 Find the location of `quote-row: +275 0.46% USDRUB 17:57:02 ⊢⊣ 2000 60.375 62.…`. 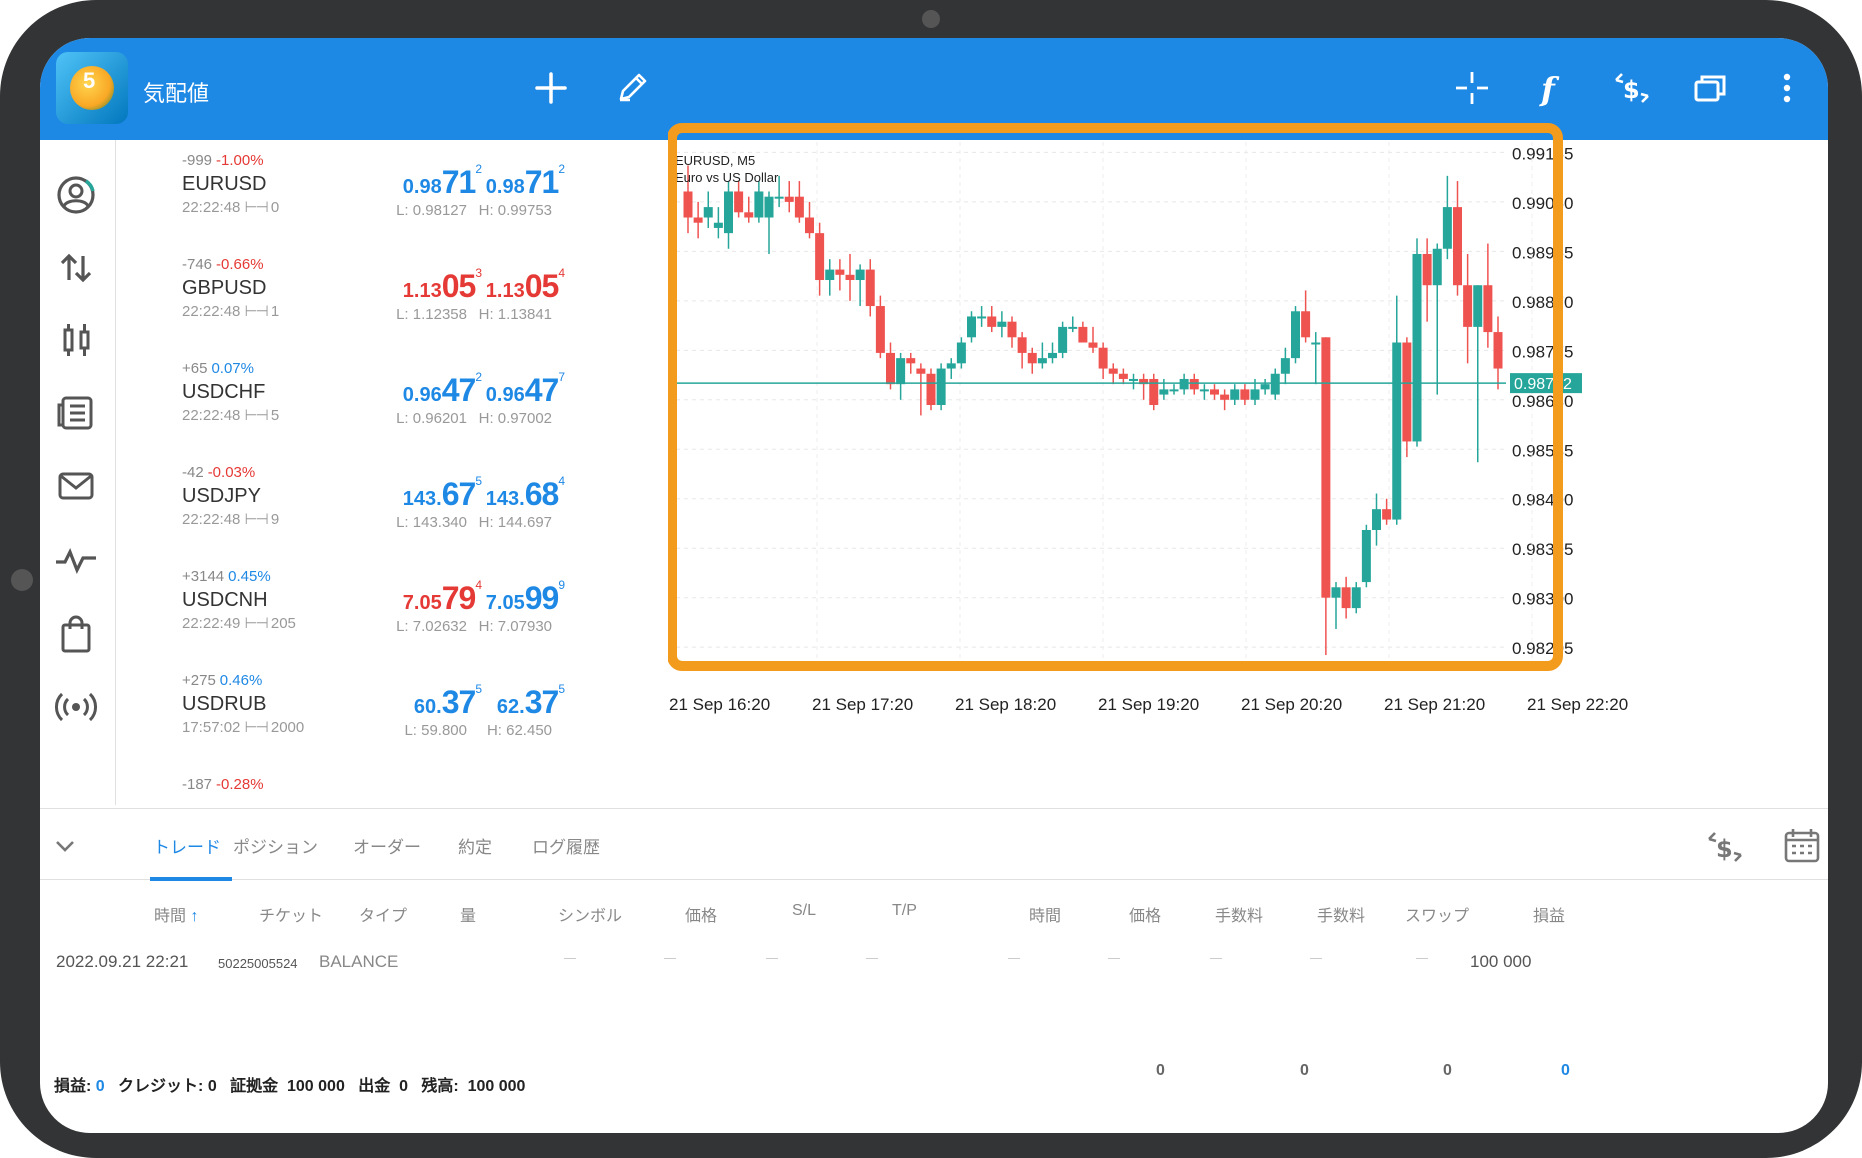

quote-row: +275 0.46% USDRUB 17:57:02 ⊢⊣ 2000 60.375 62.… is located at coordinates (405, 712).